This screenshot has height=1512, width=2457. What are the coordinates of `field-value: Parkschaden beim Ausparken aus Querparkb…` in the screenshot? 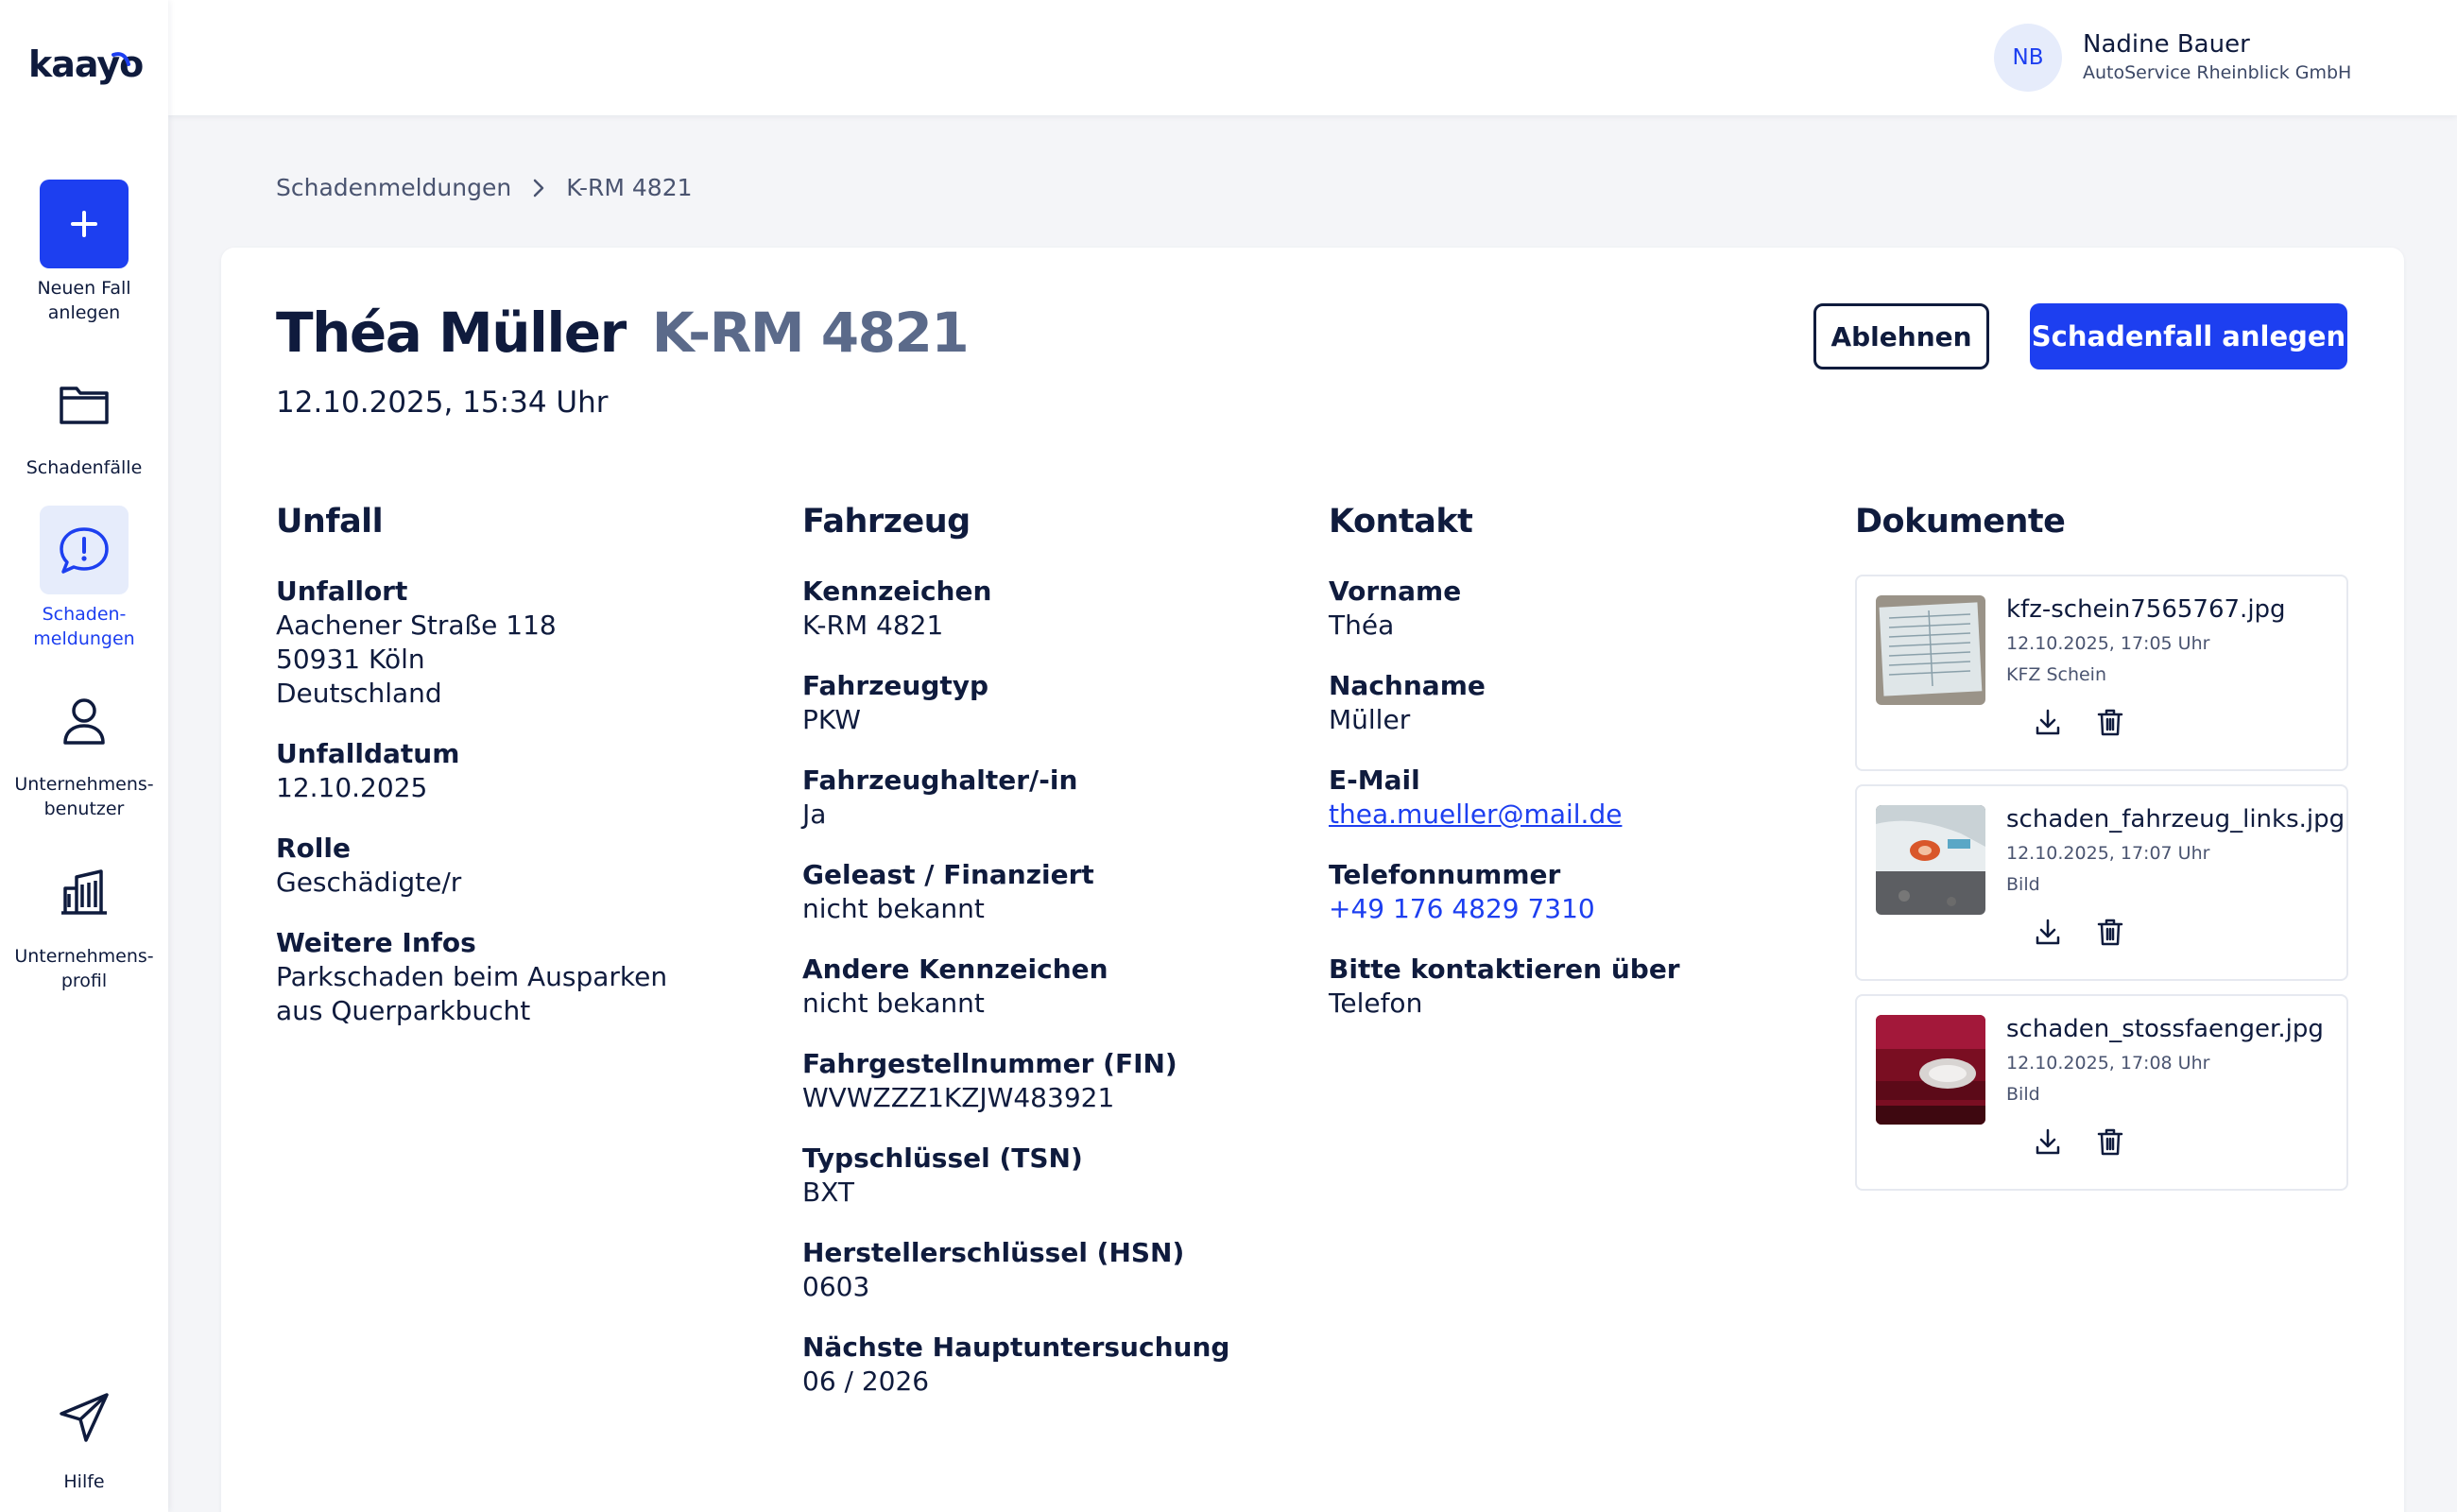 It's located at (472, 993).